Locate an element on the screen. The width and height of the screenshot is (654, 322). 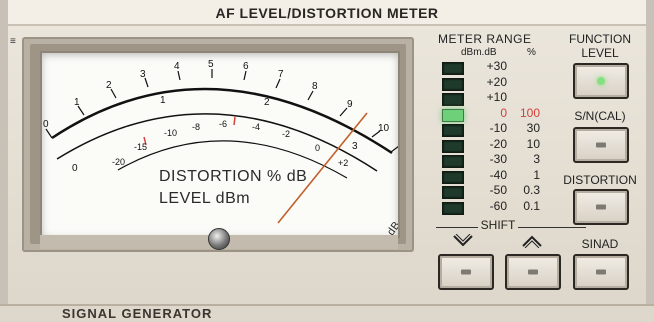
level-indicator-icon is located at coordinates (601, 81).